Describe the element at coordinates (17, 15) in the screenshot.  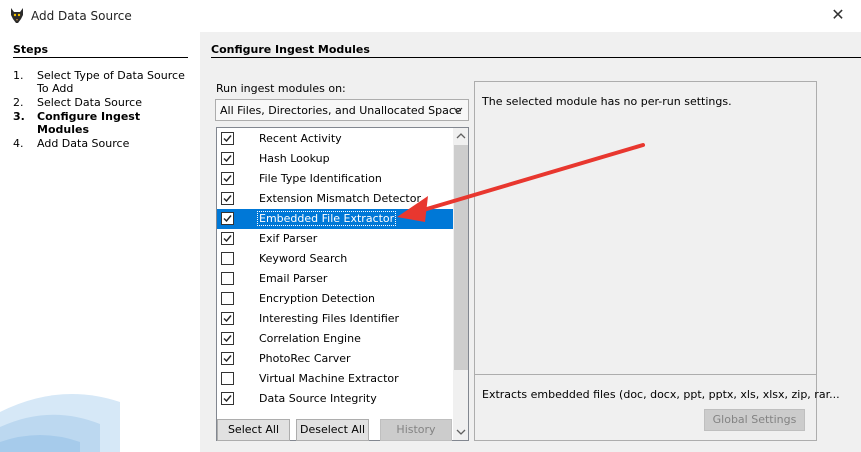
I see `autopsy-dog-icon` at that location.